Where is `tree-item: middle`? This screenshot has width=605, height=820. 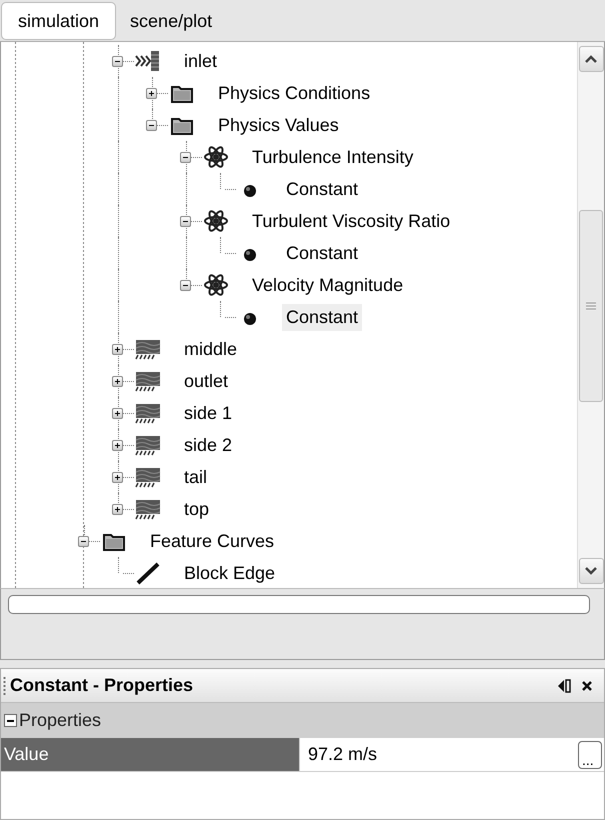
tree-item: middle is located at coordinates (211, 349).